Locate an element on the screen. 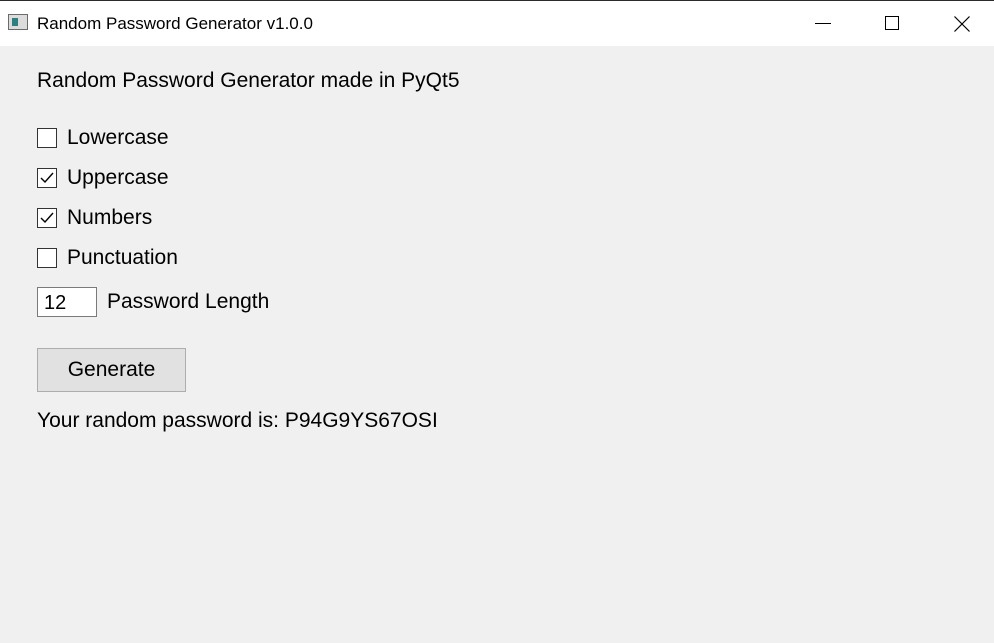 The height and width of the screenshot is (643, 994). generate-button: Generate is located at coordinates (111, 370).